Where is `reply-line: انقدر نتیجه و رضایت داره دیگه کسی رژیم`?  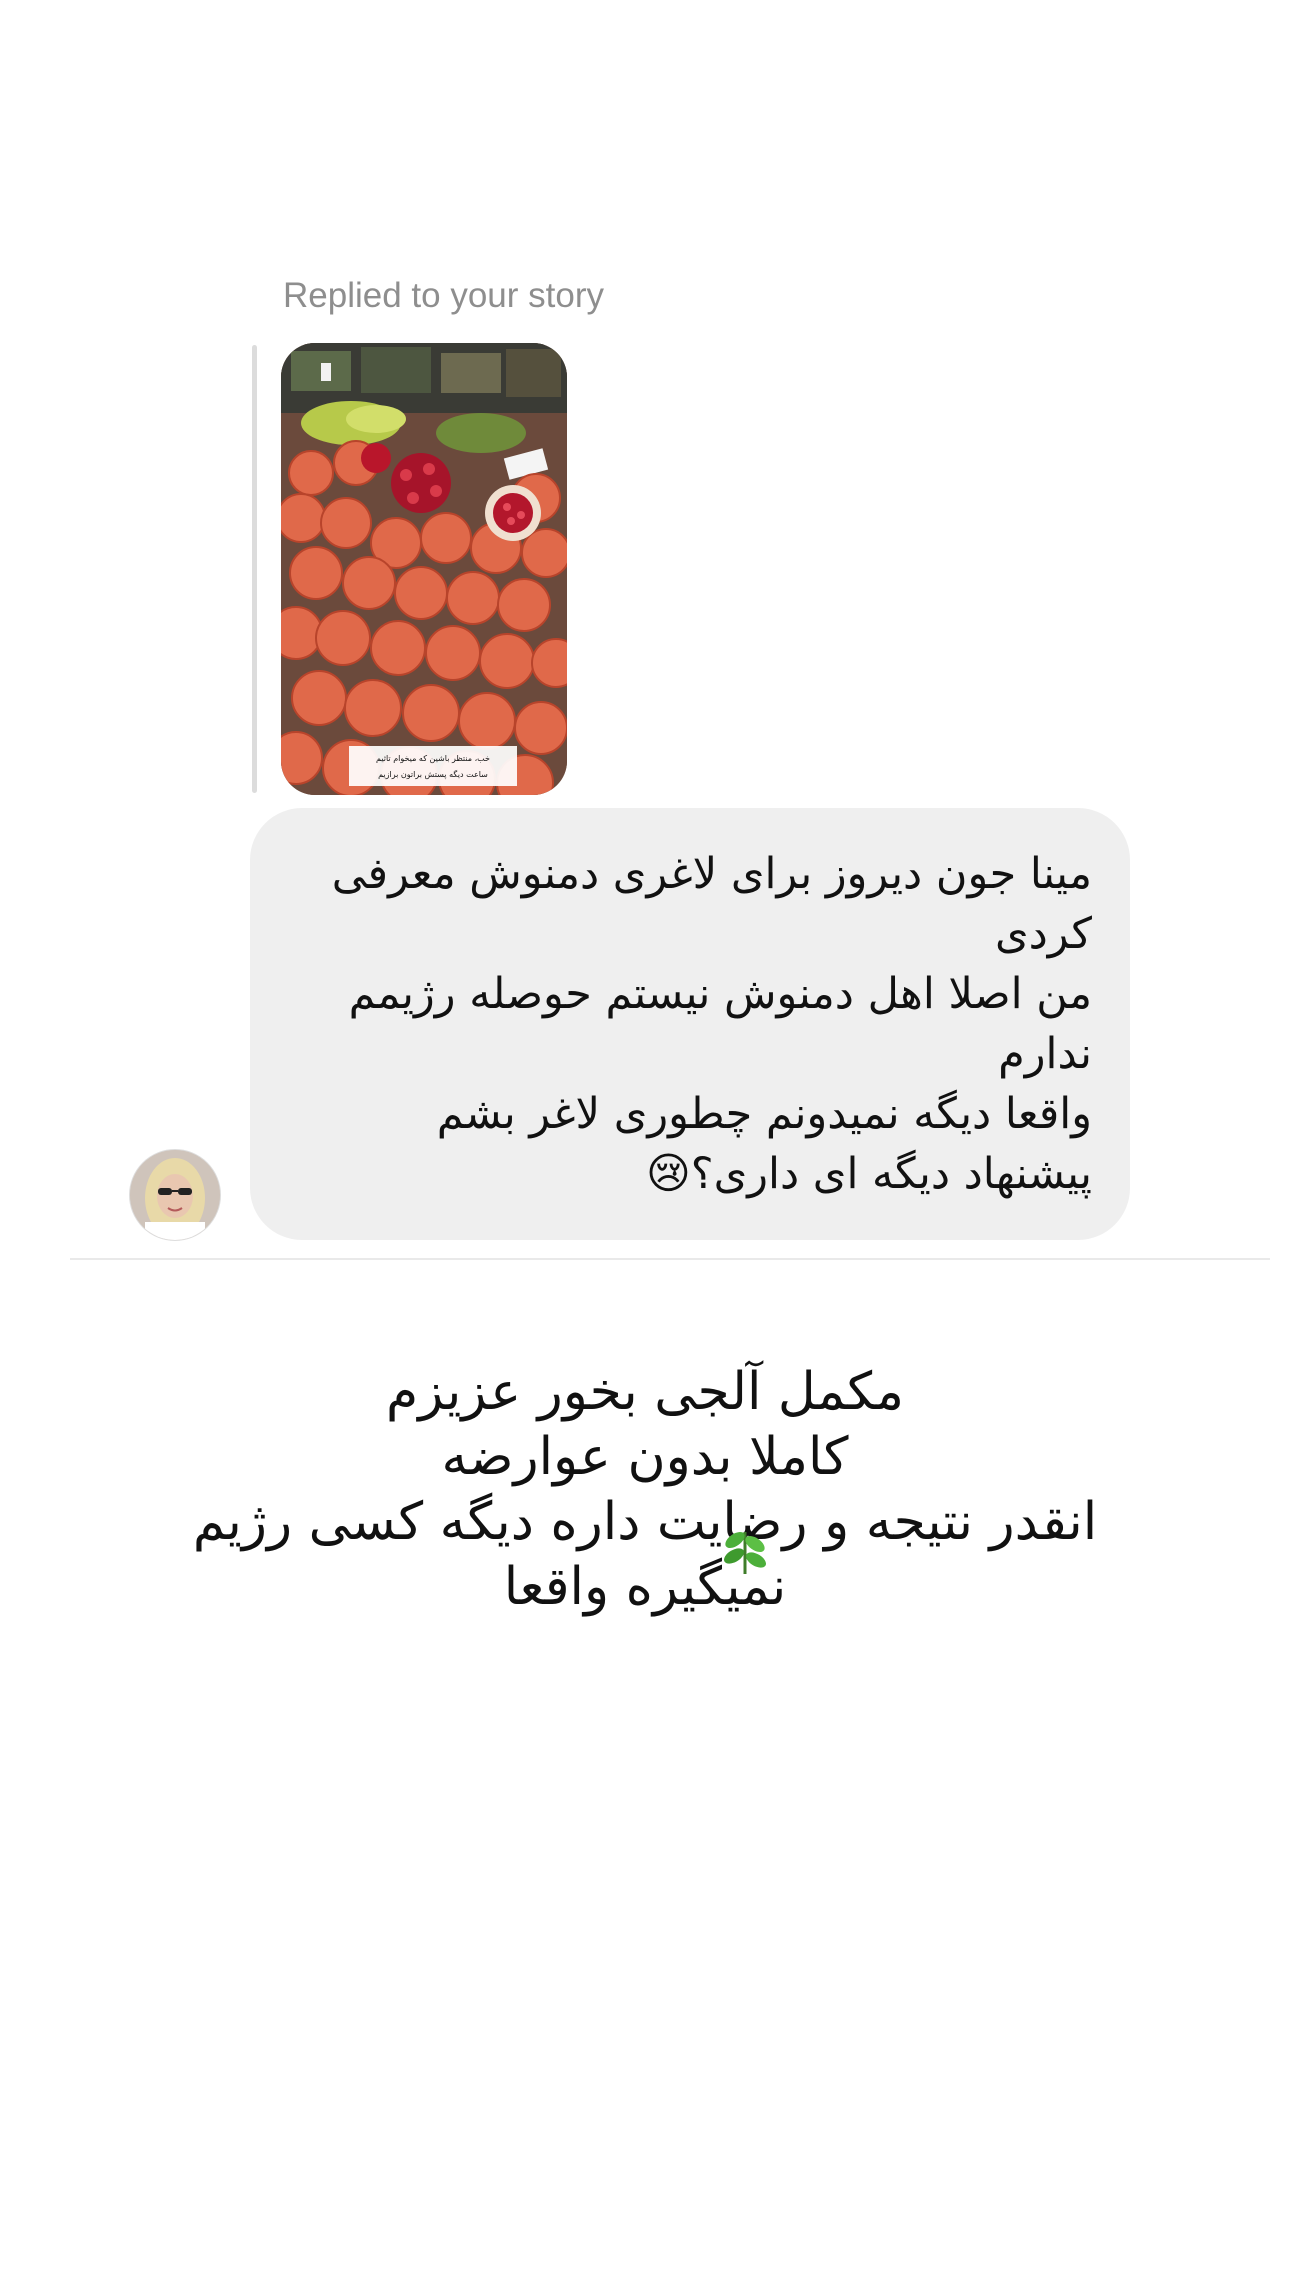 reply-line: انقدر نتیجه و رضایت داره دیگه کسی رژیم is located at coordinates (645, 1522).